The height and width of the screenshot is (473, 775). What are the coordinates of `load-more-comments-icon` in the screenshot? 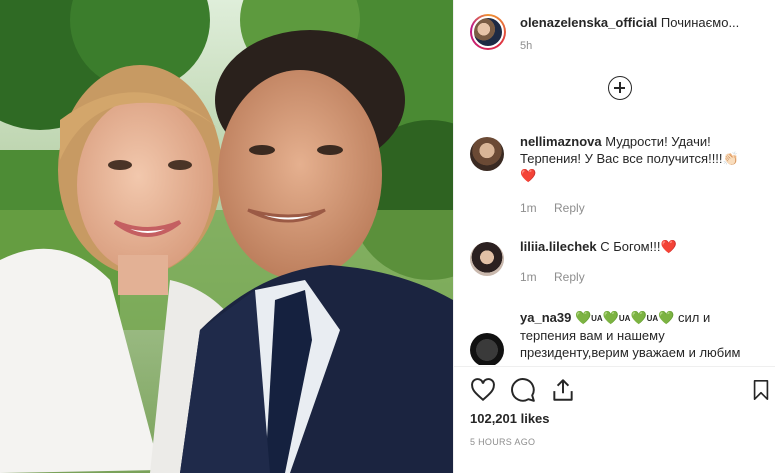 It's located at (620, 88).